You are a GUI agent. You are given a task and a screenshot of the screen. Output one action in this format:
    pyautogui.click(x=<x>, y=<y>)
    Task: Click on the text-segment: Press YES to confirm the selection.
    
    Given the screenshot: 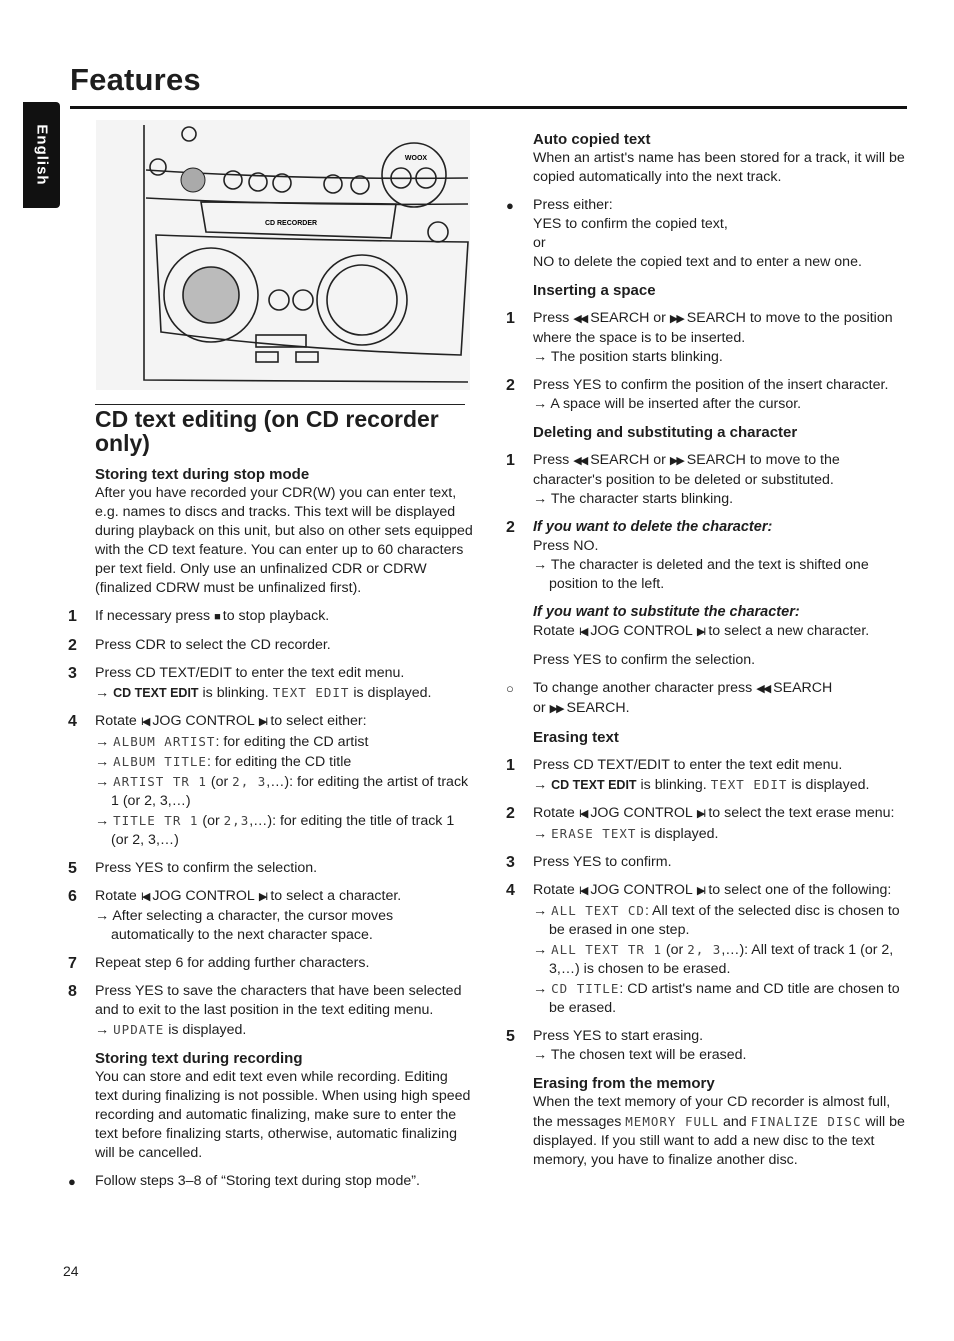 What is the action you would take?
    pyautogui.click(x=644, y=660)
    